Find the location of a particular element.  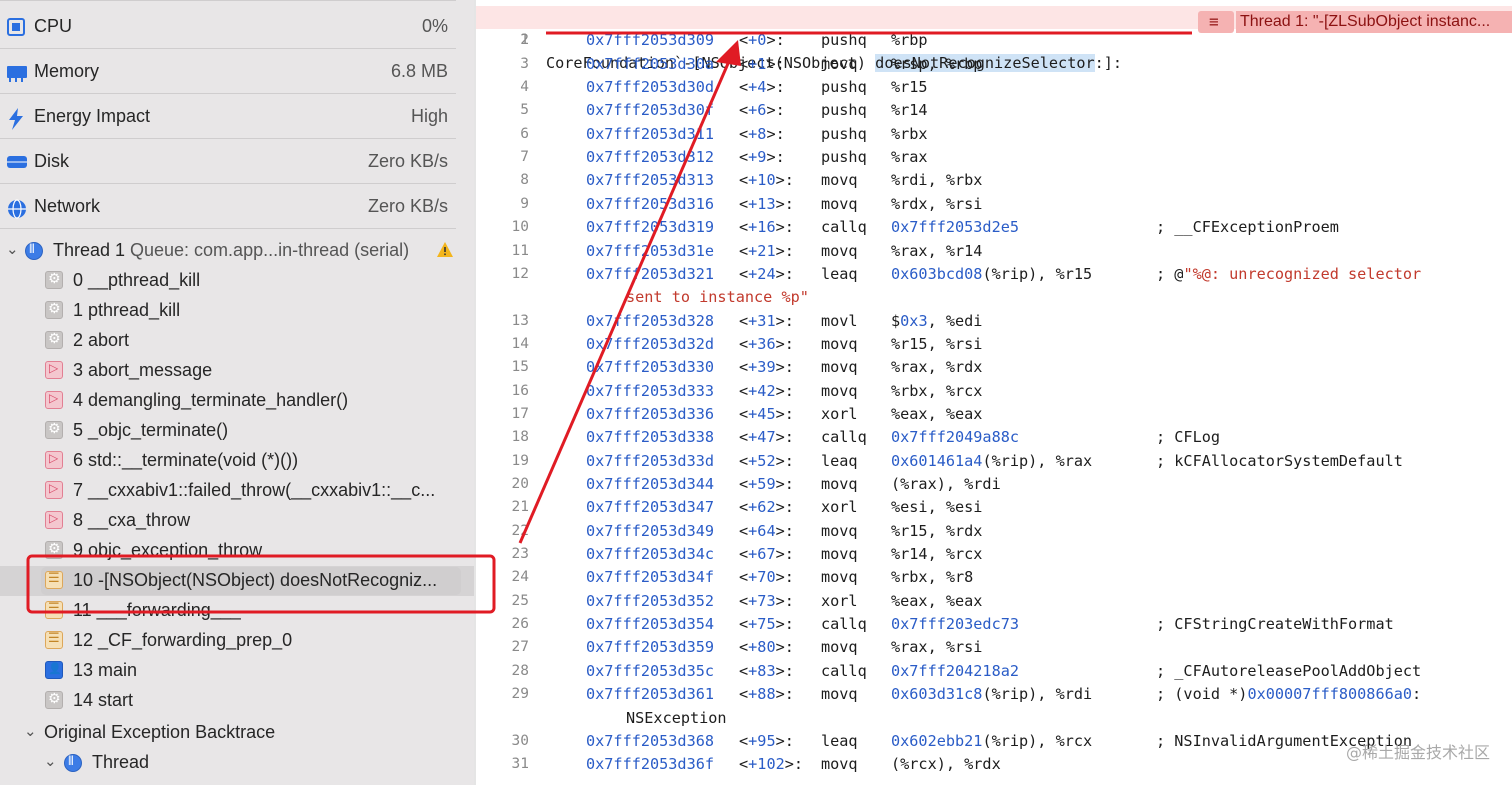

code-line: 25 0x7fff2053d352 <+73>: xorl %eax, %eax is located at coordinates (994, 601).